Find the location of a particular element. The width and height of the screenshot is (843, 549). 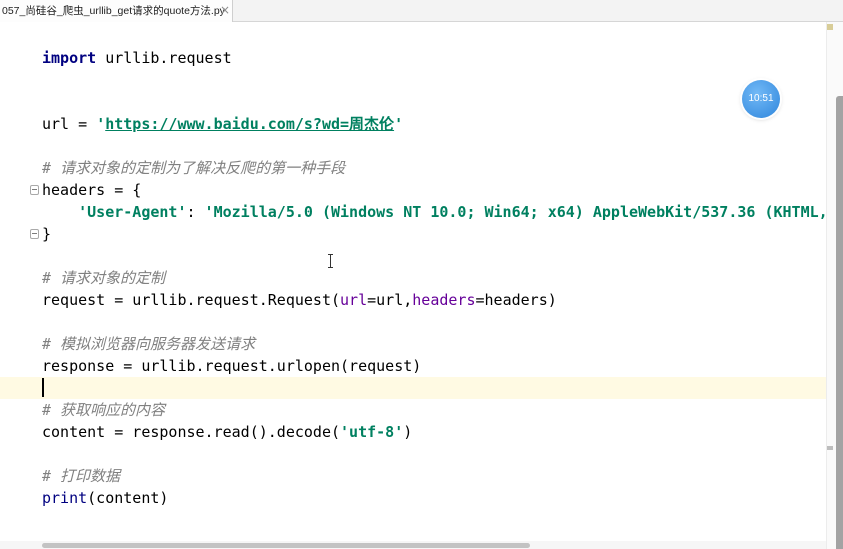

tab-close-icon: × is located at coordinates (225, 10).